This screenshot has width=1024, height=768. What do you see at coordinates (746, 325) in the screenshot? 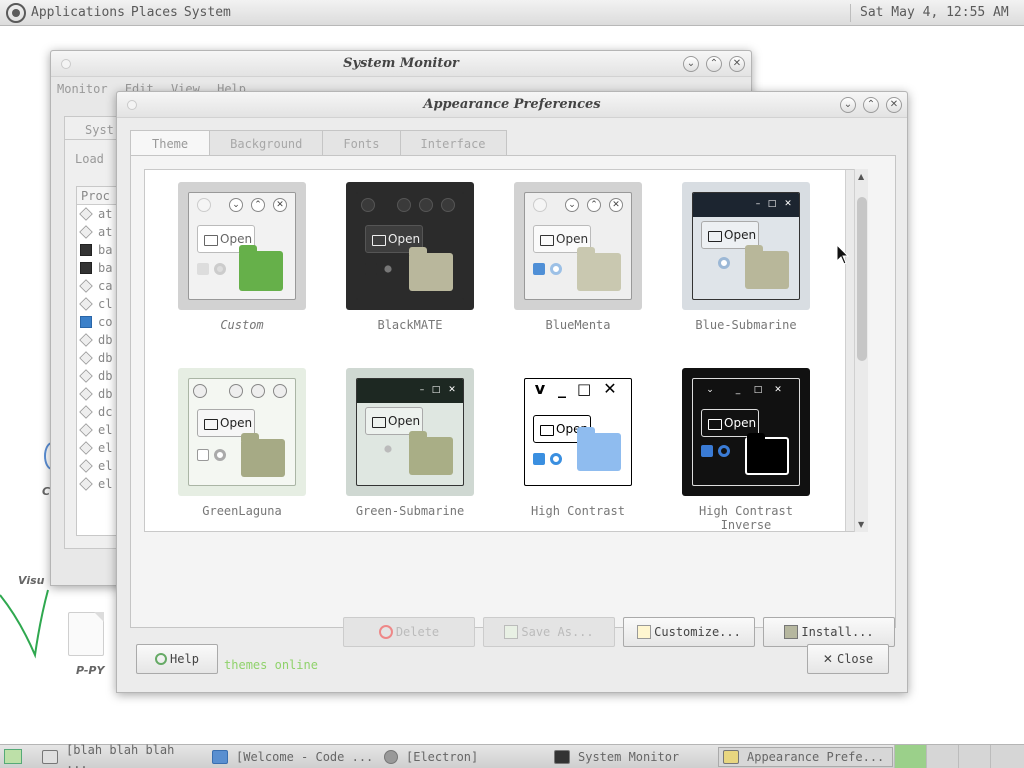
I see `theme-name: Blue-Submarine` at bounding box center [746, 325].